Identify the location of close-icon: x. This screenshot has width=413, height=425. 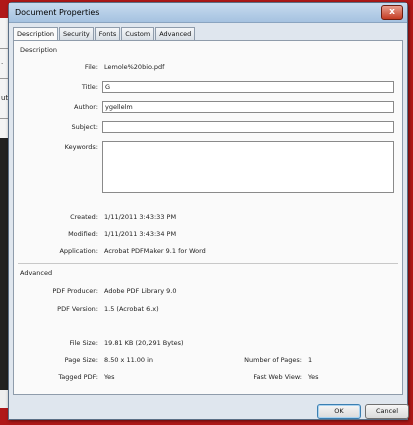
(392, 12).